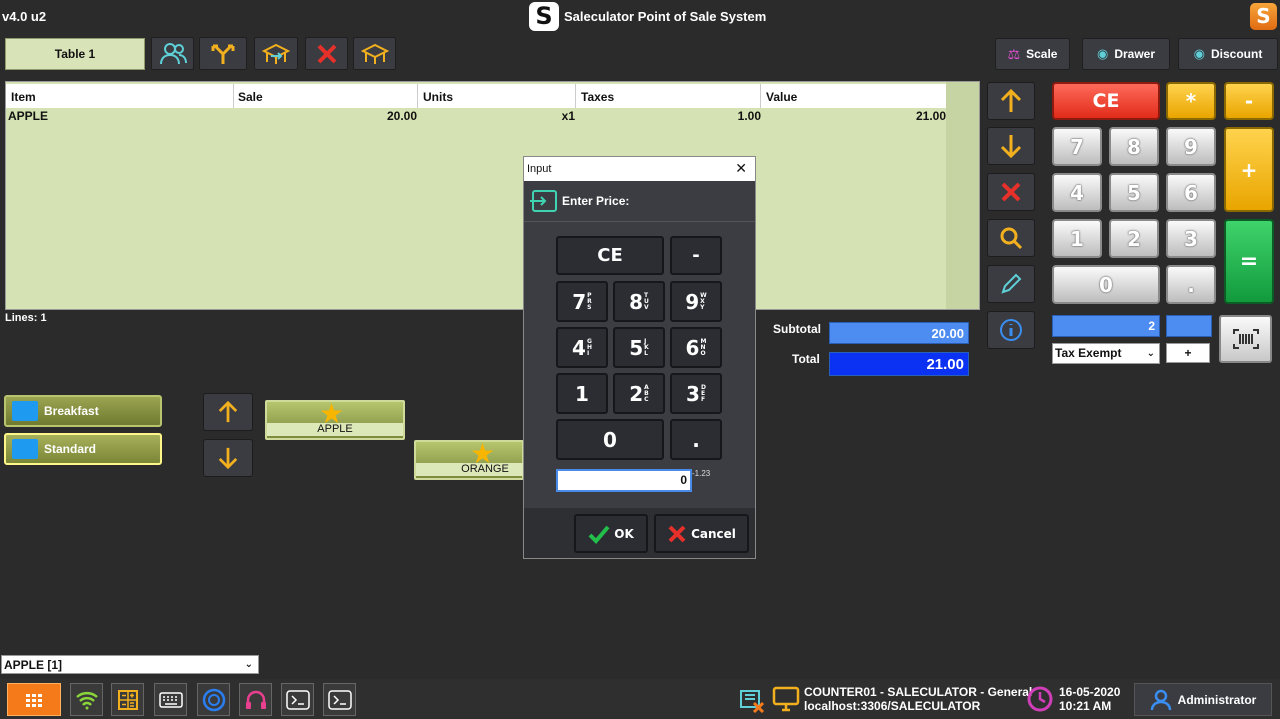 This screenshot has height=719, width=1280. What do you see at coordinates (568, 116) in the screenshot?
I see `row-units: x1` at bounding box center [568, 116].